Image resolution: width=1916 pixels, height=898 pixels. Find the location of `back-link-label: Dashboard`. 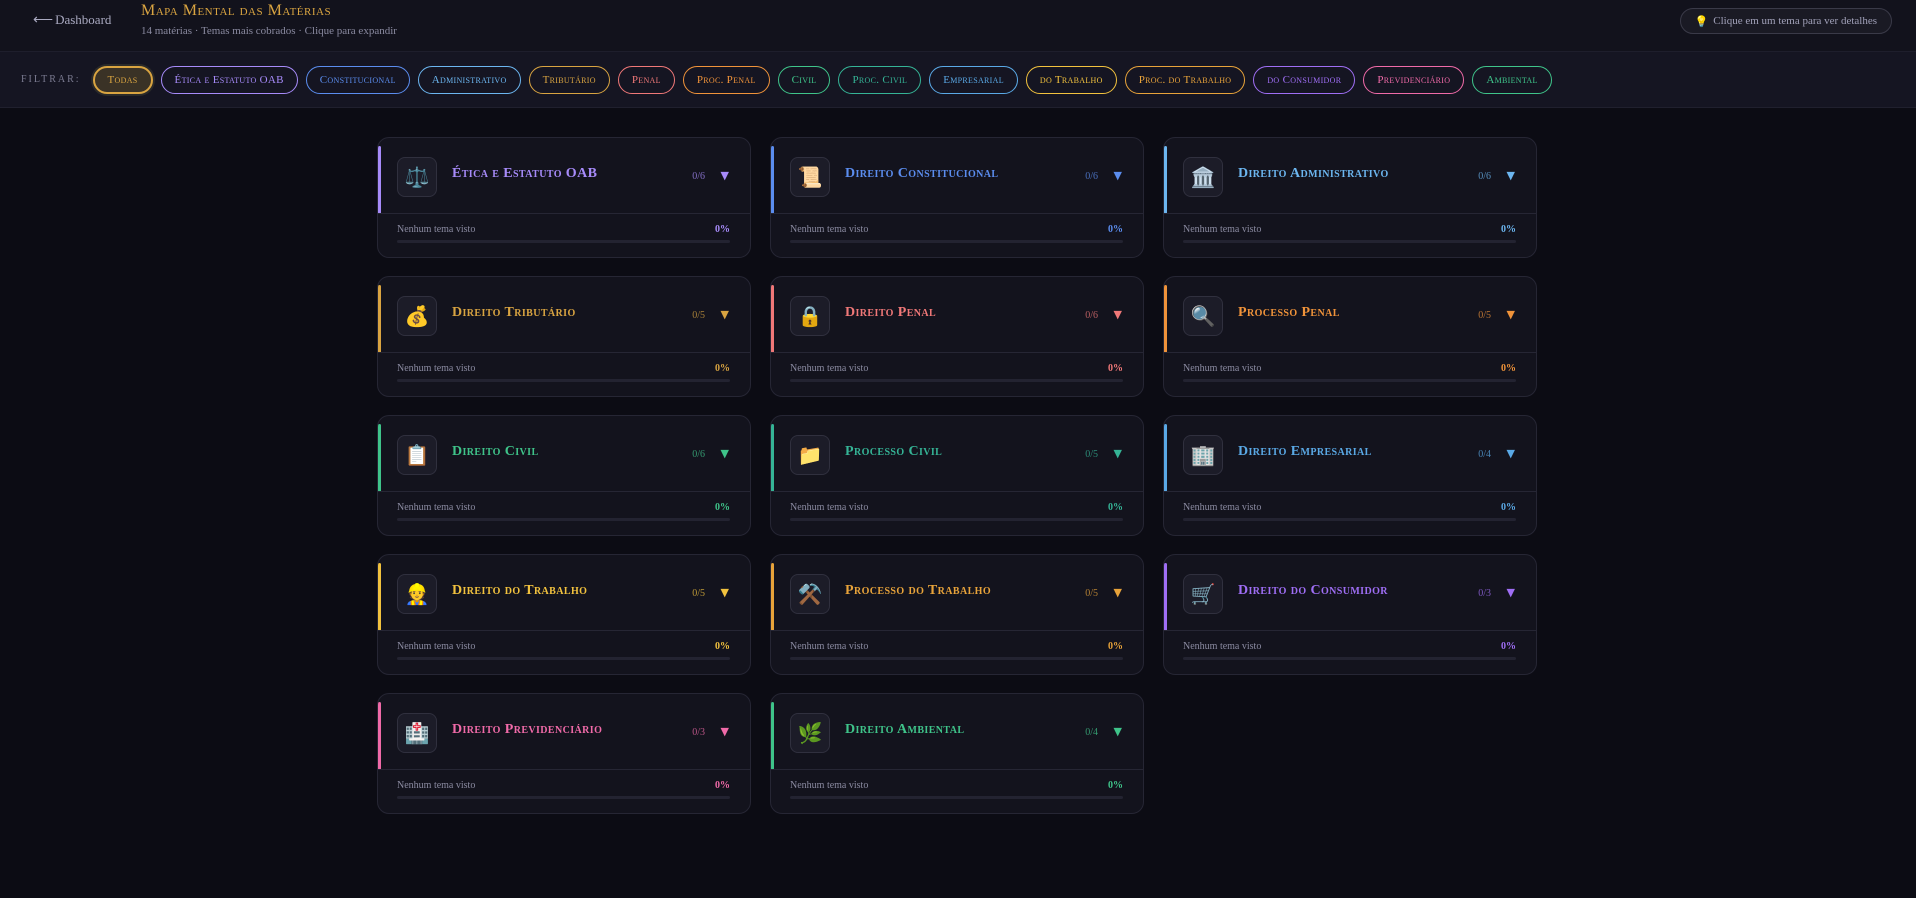

back-link-label: Dashboard is located at coordinates (83, 19).